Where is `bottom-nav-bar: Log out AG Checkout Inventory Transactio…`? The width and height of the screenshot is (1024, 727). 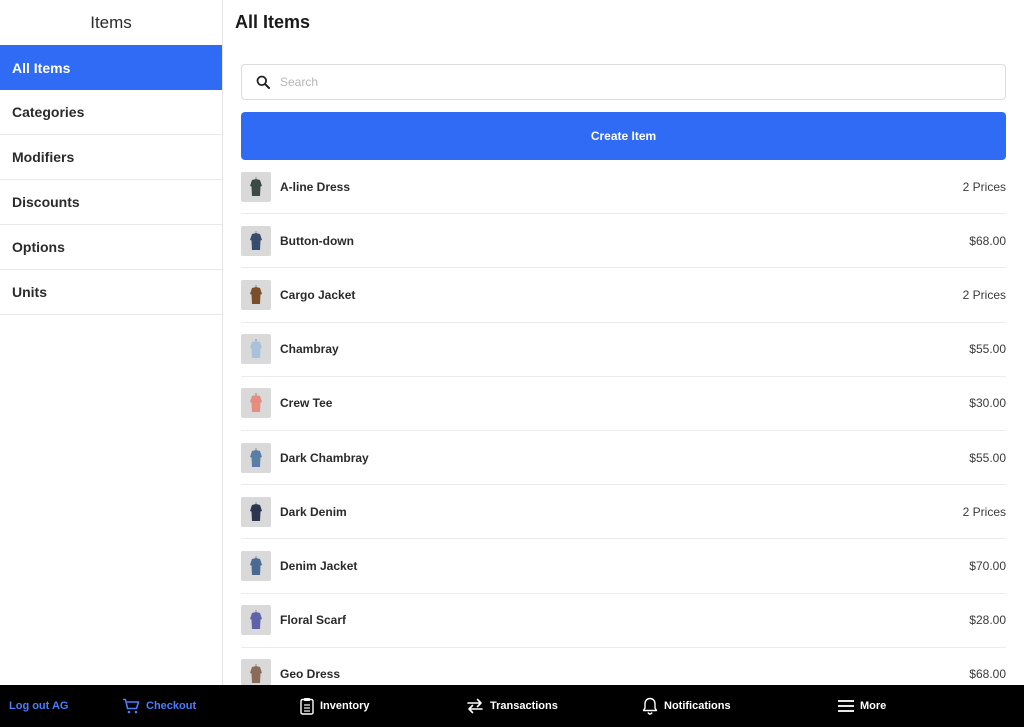
bottom-nav-bar: Log out AG Checkout Inventory Transactio… is located at coordinates (512, 706).